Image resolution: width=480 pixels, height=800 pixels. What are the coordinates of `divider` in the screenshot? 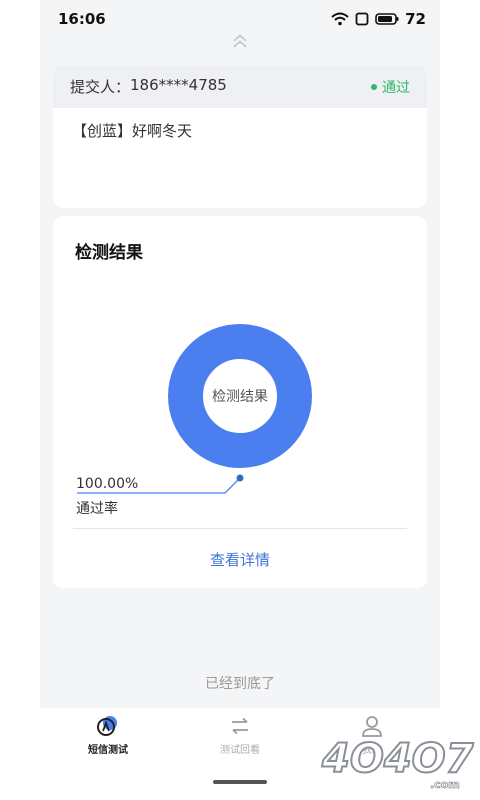 It's located at (240, 528).